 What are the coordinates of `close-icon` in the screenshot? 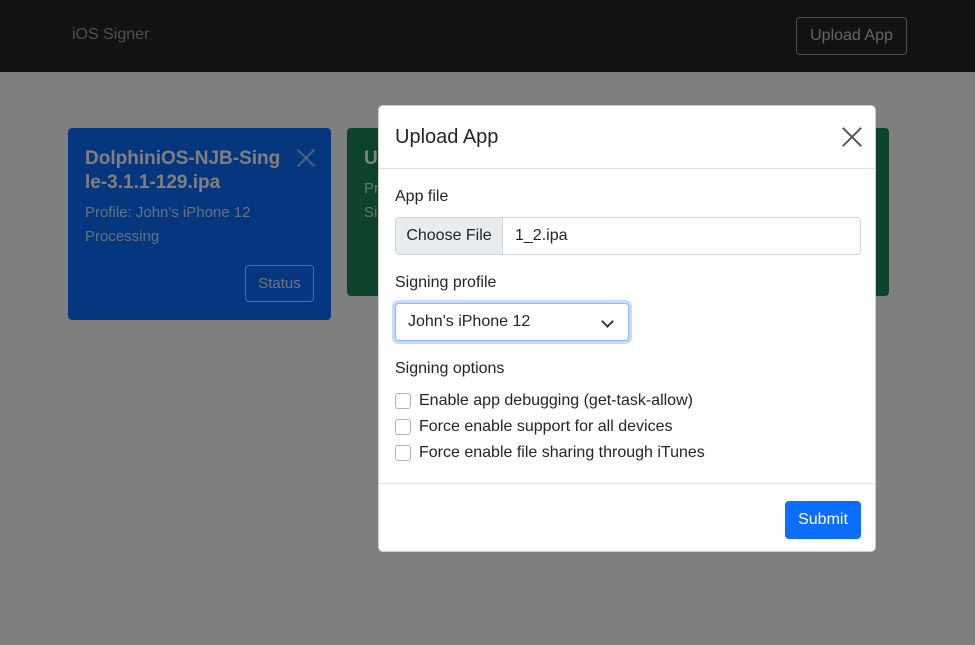 It's located at (852, 137).